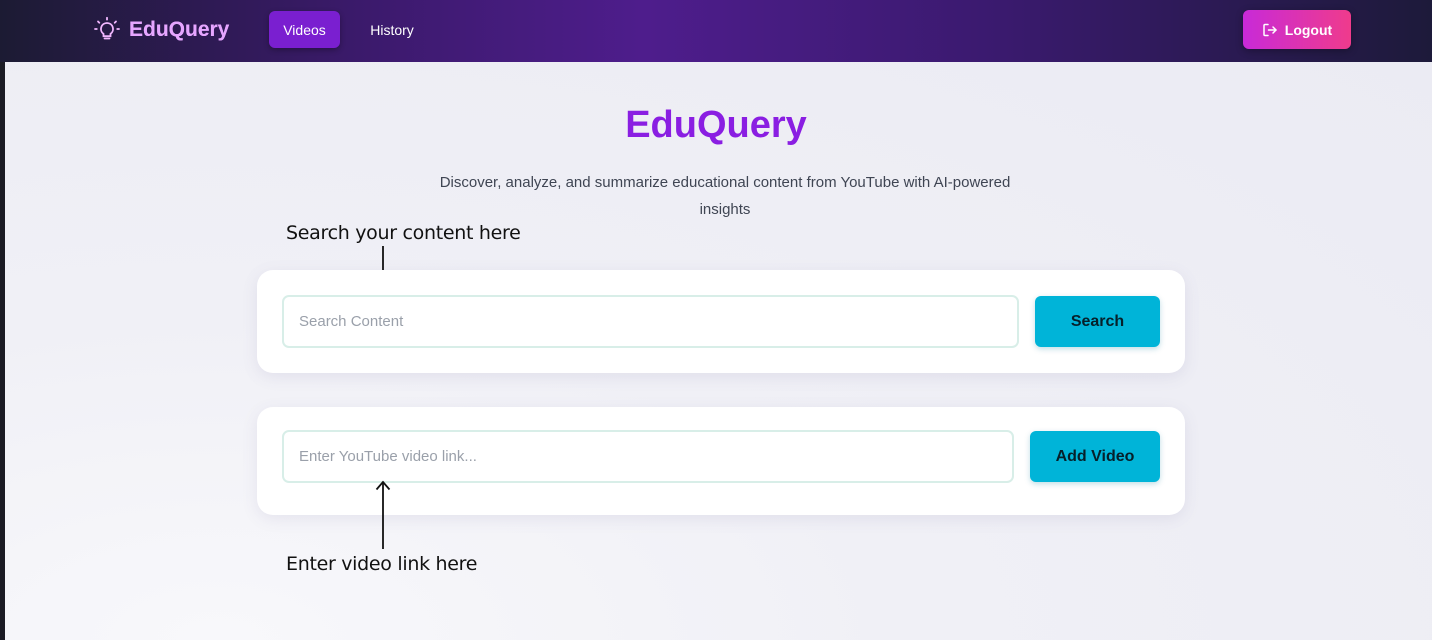  What do you see at coordinates (716, 125) in the screenshot?
I see `page-title: EduQuery` at bounding box center [716, 125].